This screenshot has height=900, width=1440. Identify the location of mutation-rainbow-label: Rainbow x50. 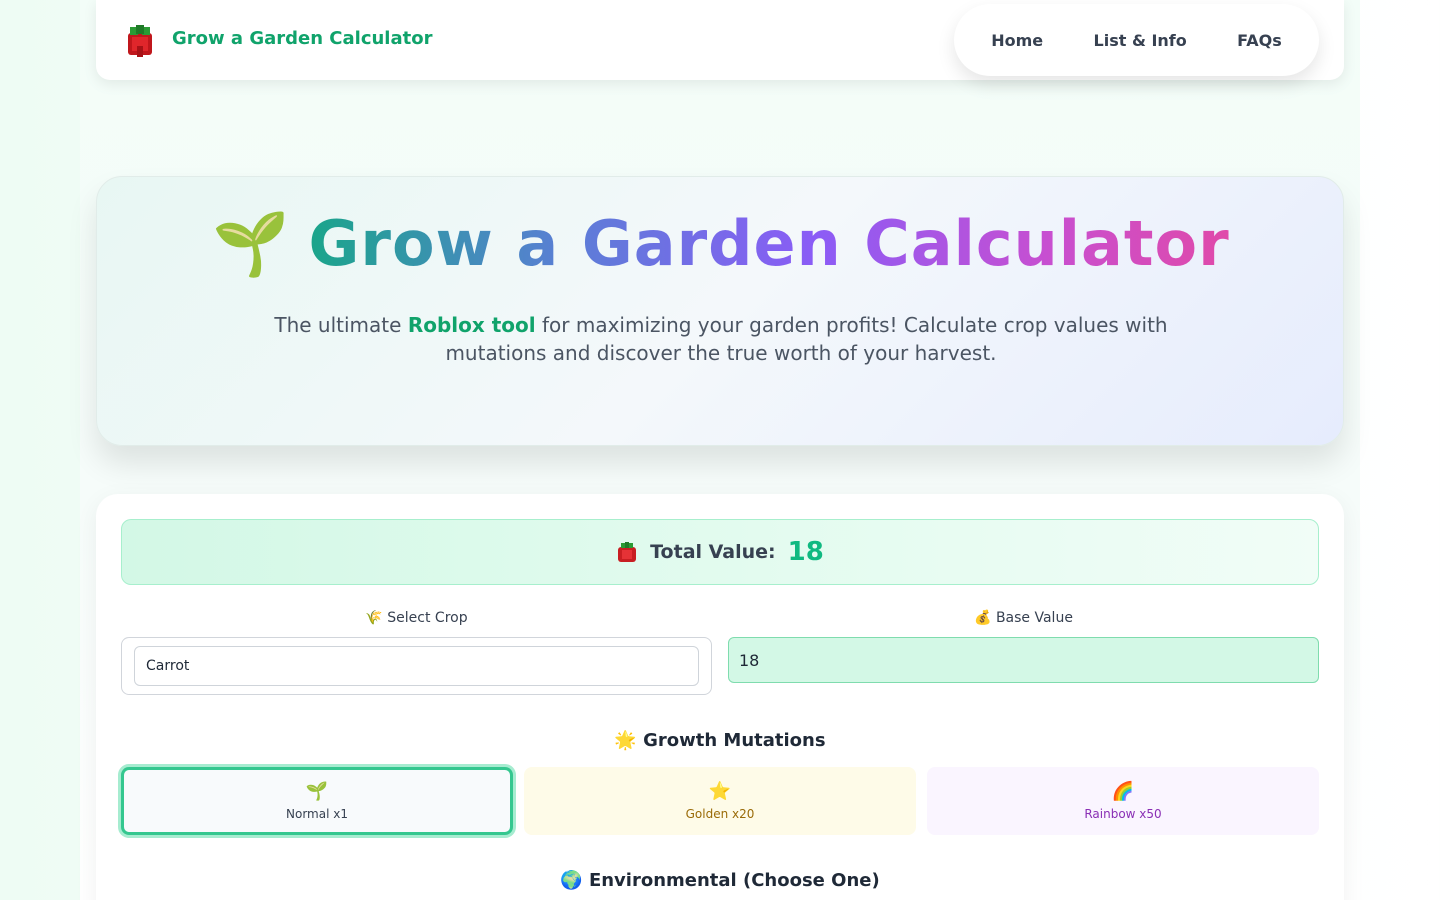
(1123, 814).